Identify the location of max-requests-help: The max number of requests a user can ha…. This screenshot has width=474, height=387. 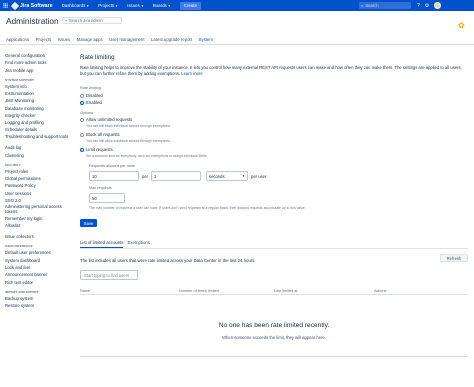
(197, 208).